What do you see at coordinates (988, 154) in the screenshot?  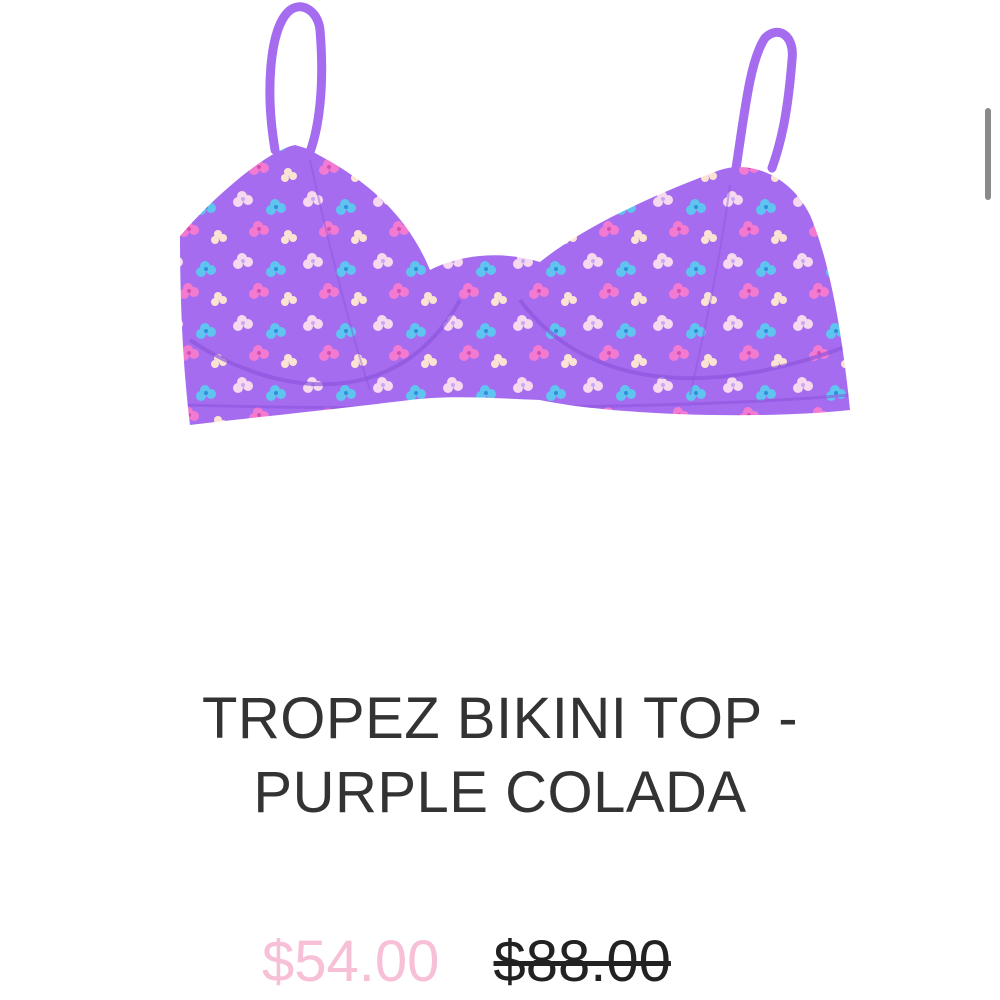 I see `scrollbar-thumb` at bounding box center [988, 154].